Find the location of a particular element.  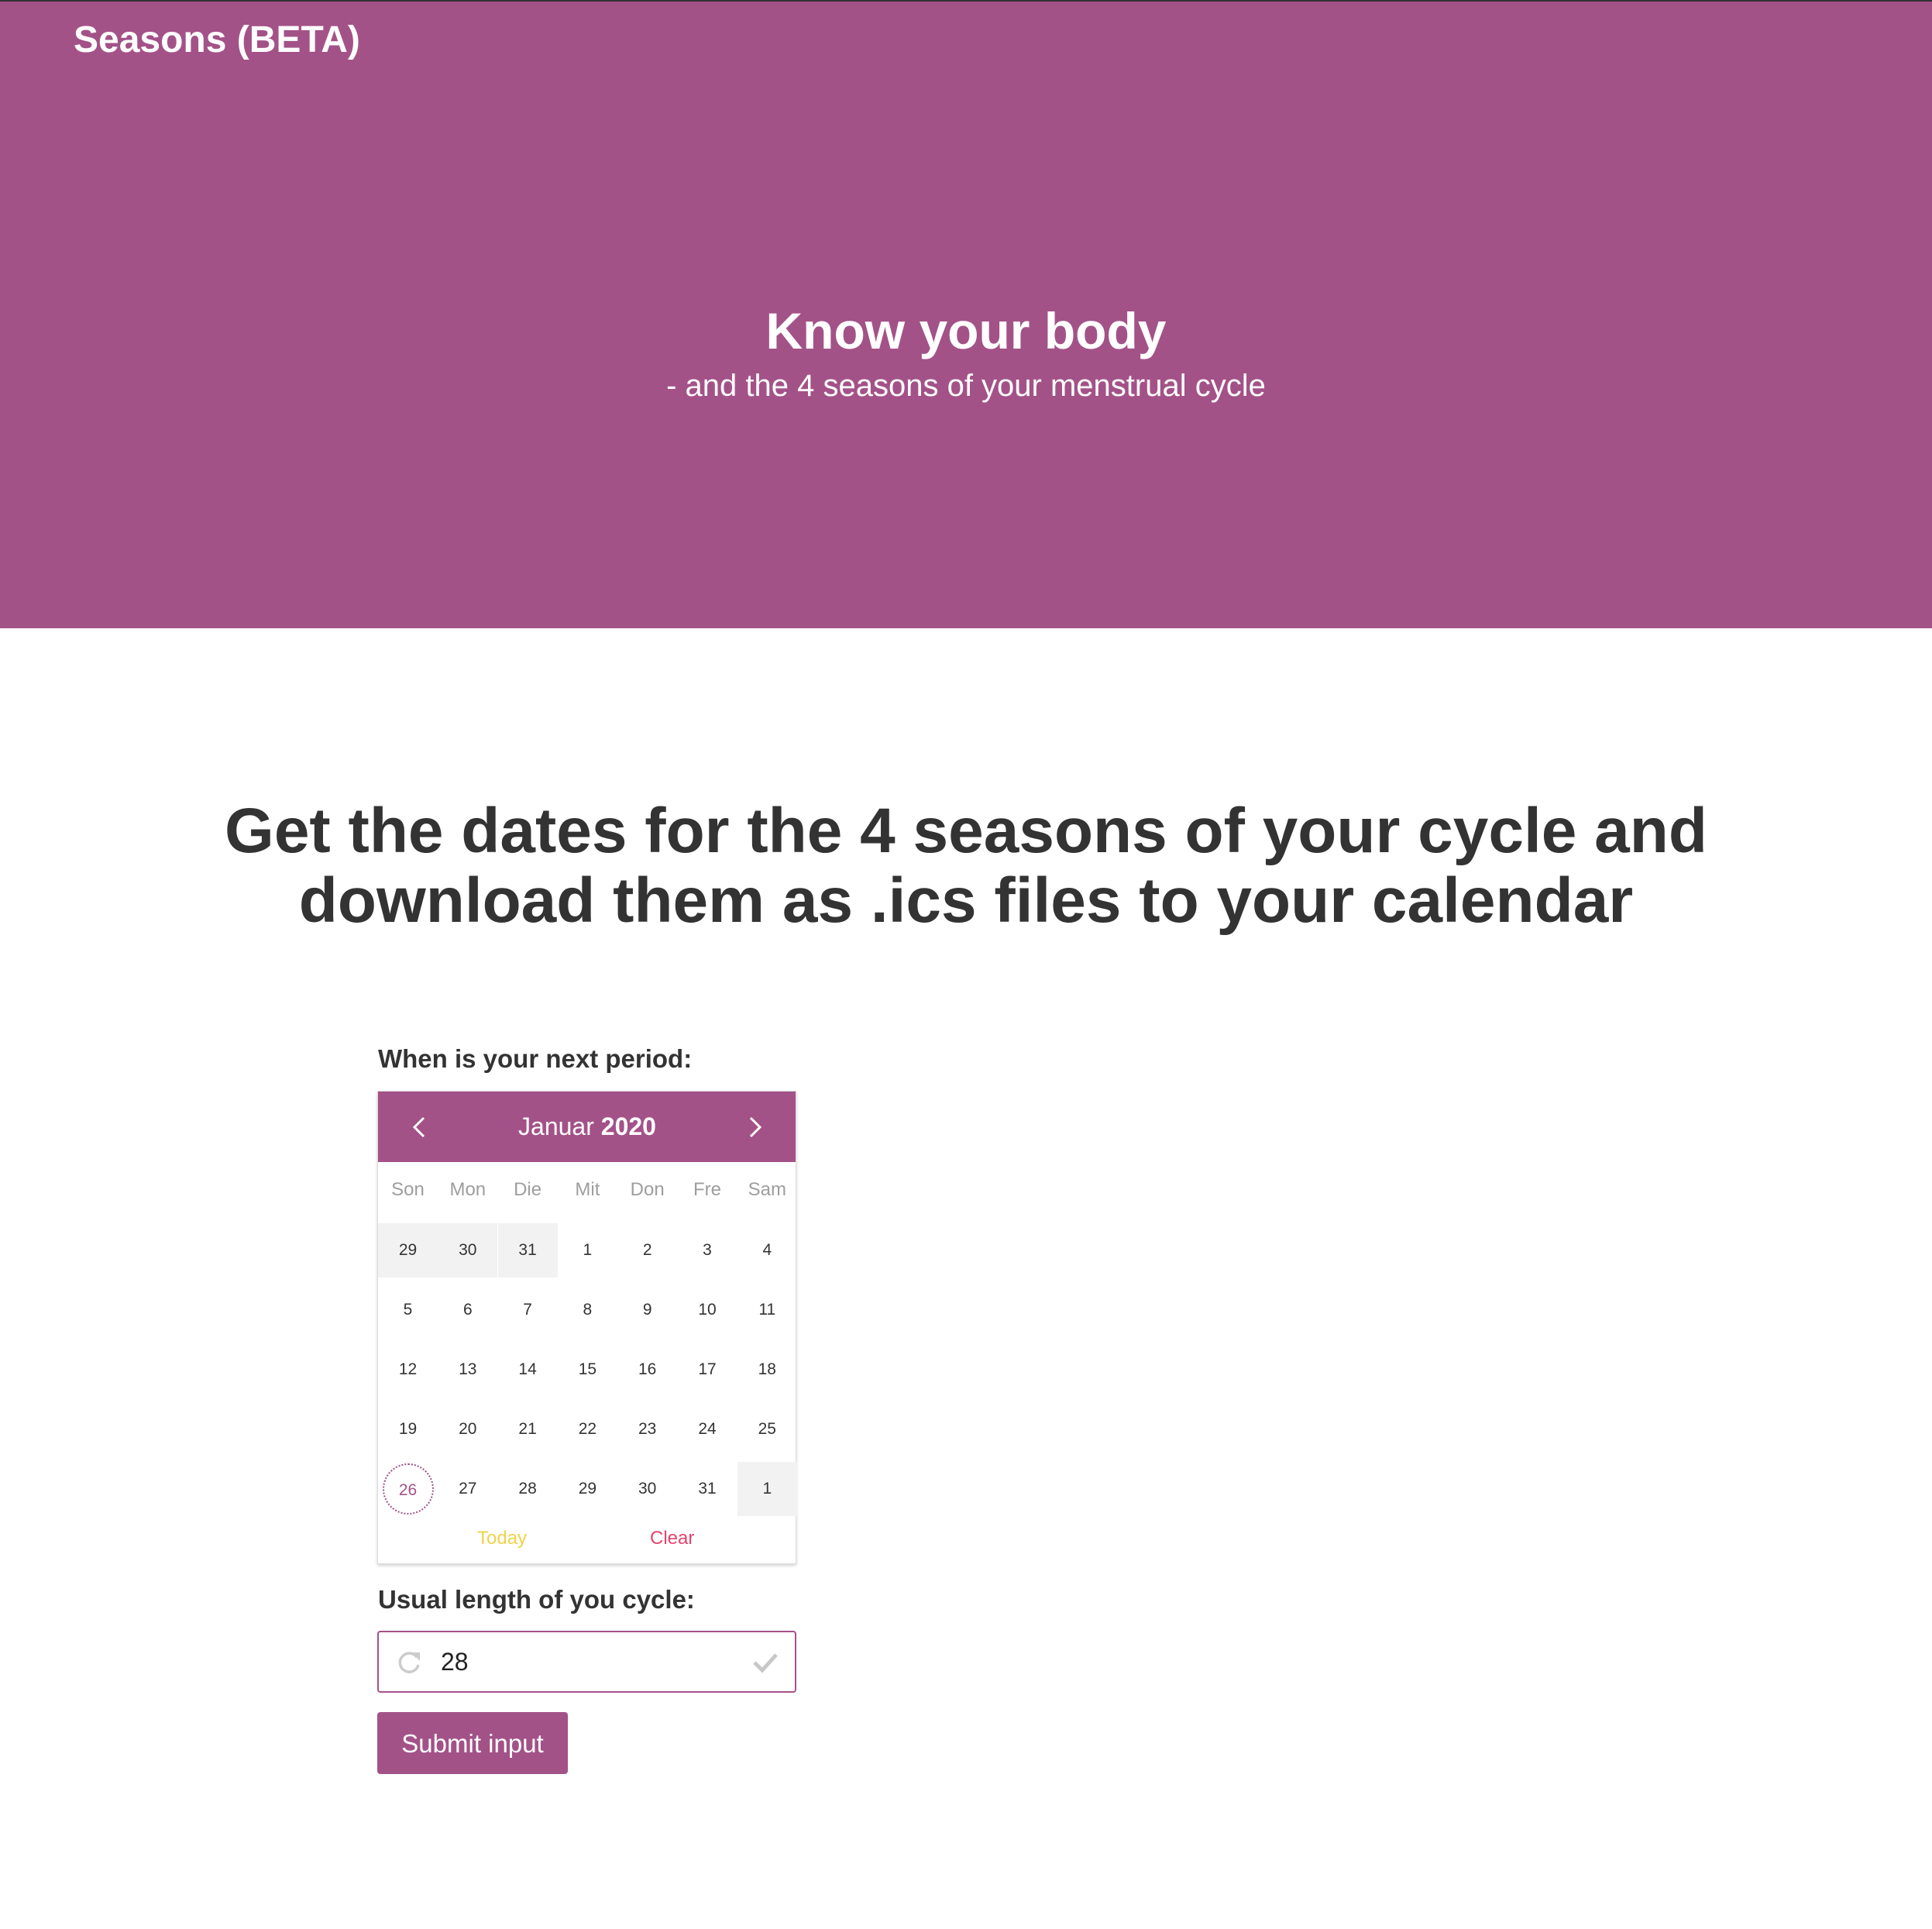

prev-month-button is located at coordinates (420, 1127).